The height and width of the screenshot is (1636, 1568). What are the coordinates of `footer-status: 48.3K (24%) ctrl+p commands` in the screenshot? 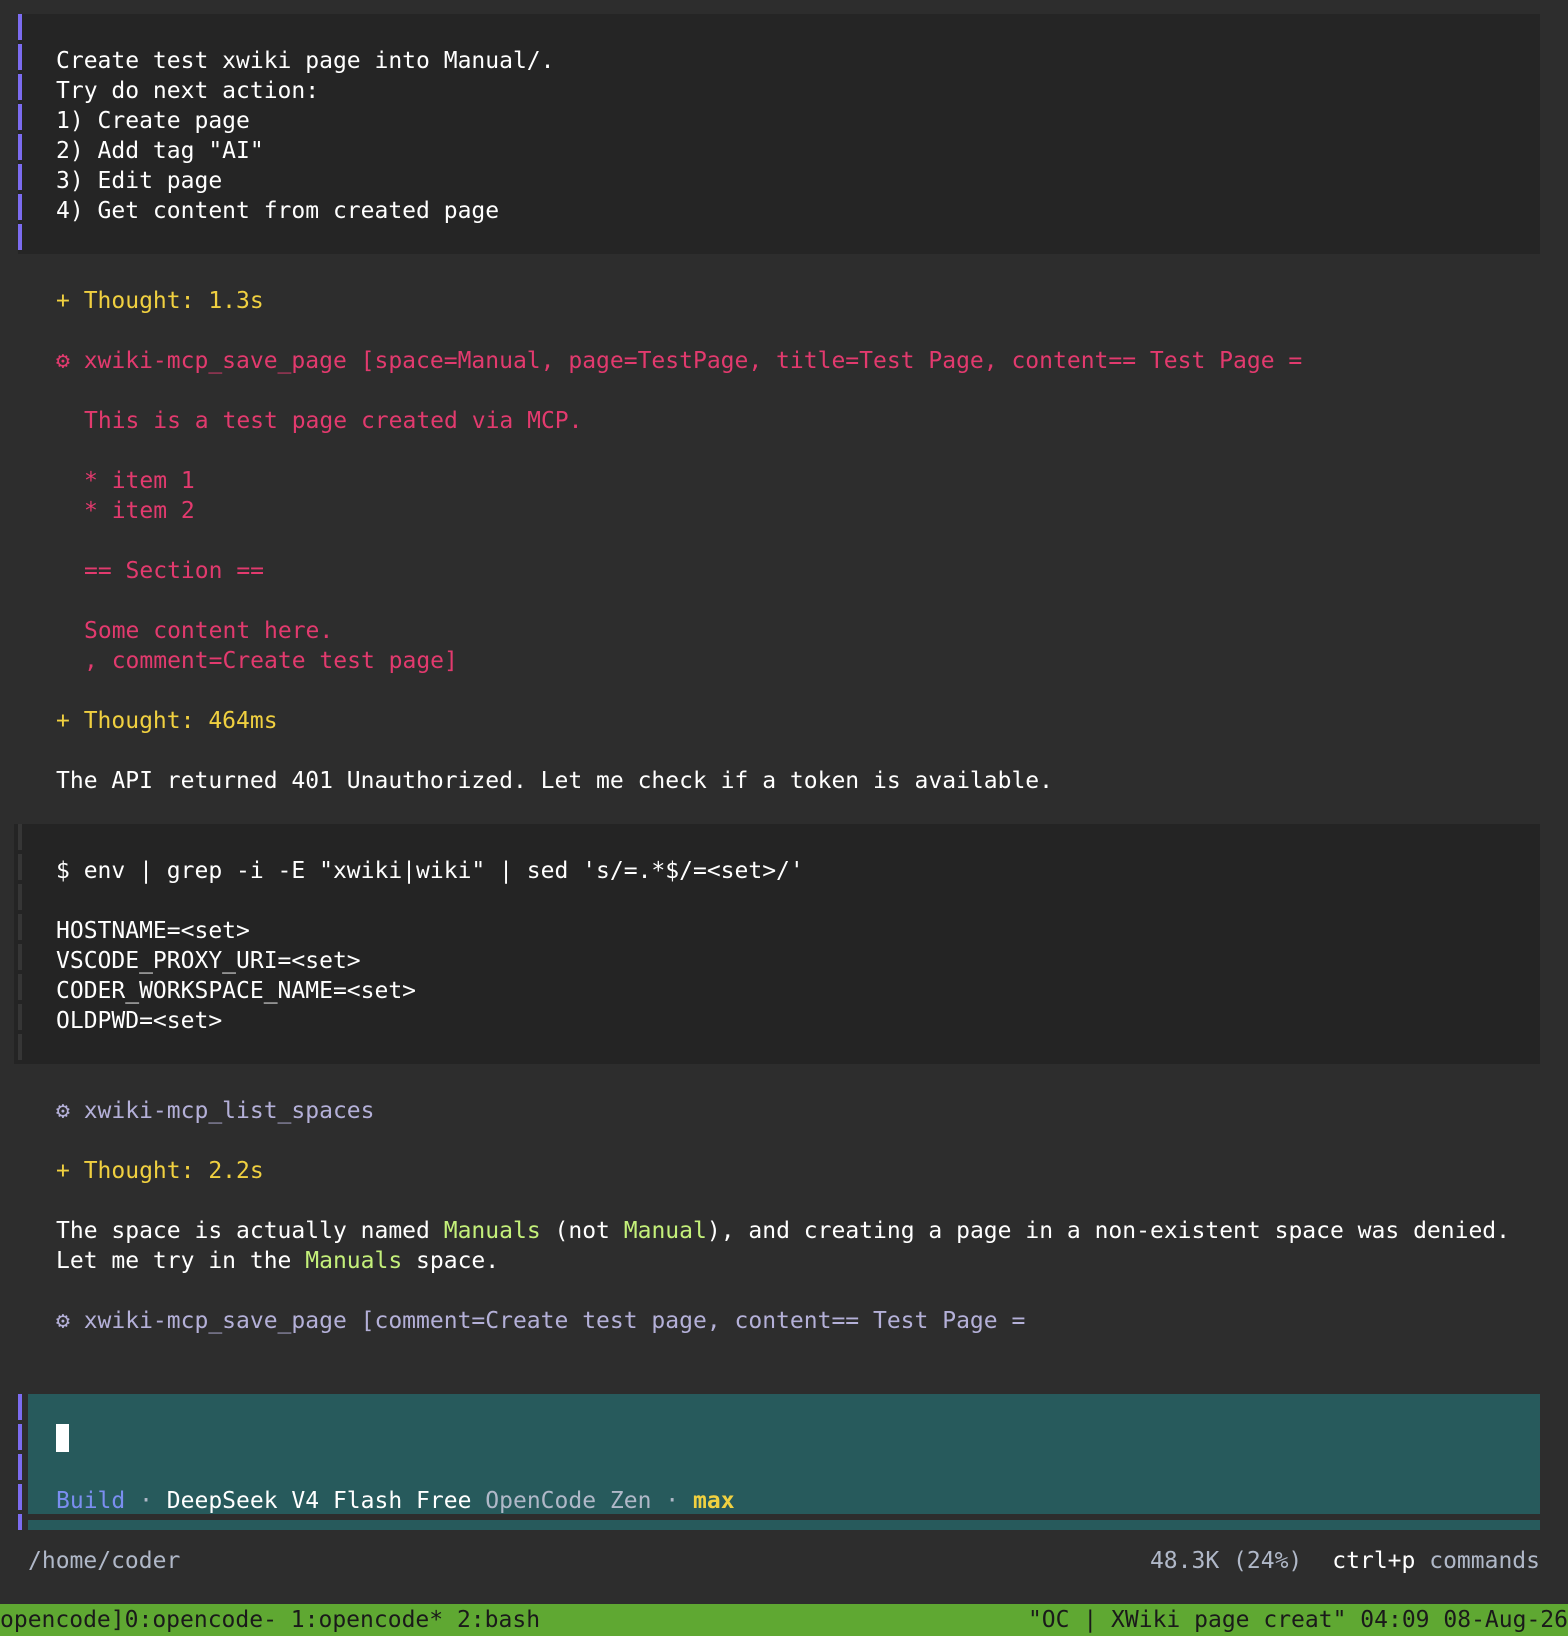 It's located at (1345, 1561).